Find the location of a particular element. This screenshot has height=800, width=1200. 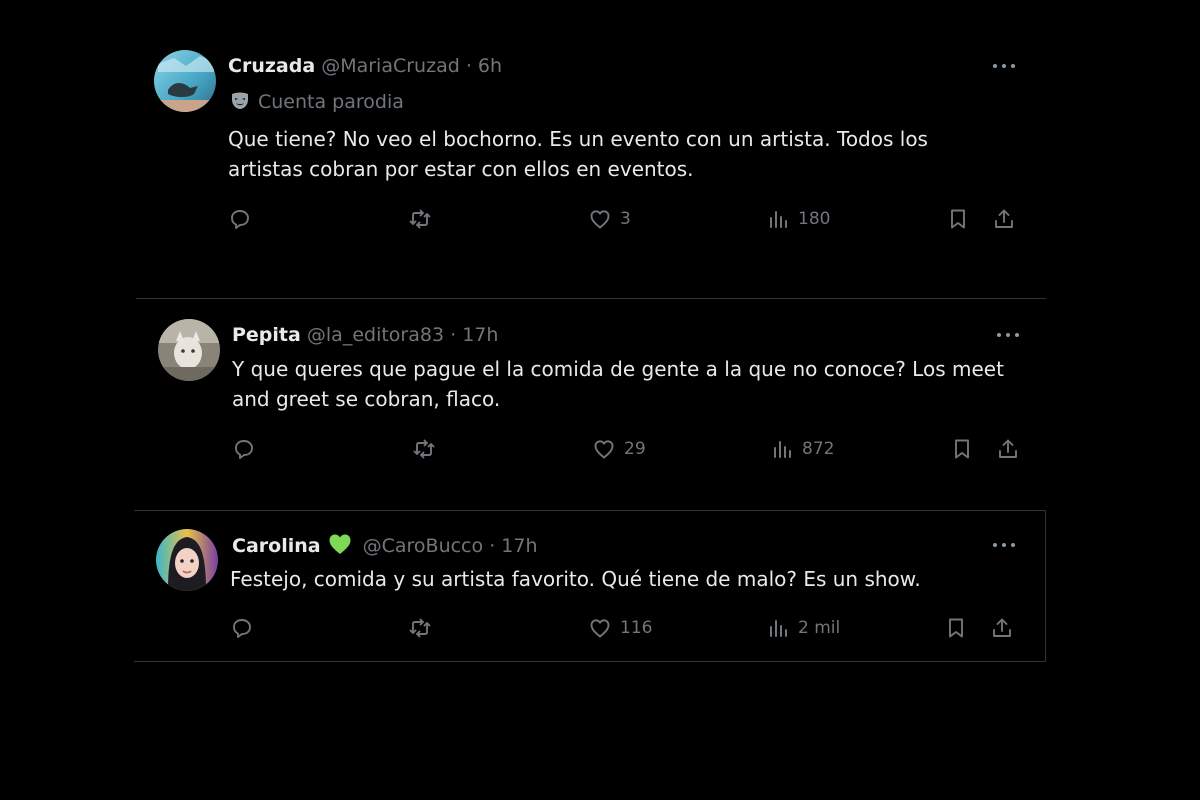

action-bar: 3 180 is located at coordinates (628, 219).